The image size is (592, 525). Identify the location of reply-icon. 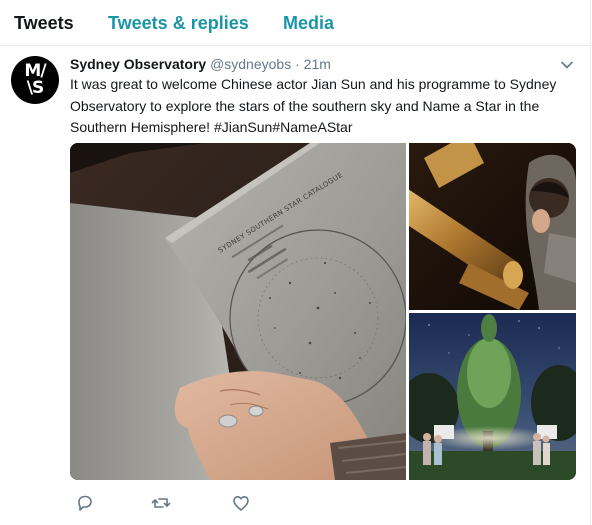
(85, 503).